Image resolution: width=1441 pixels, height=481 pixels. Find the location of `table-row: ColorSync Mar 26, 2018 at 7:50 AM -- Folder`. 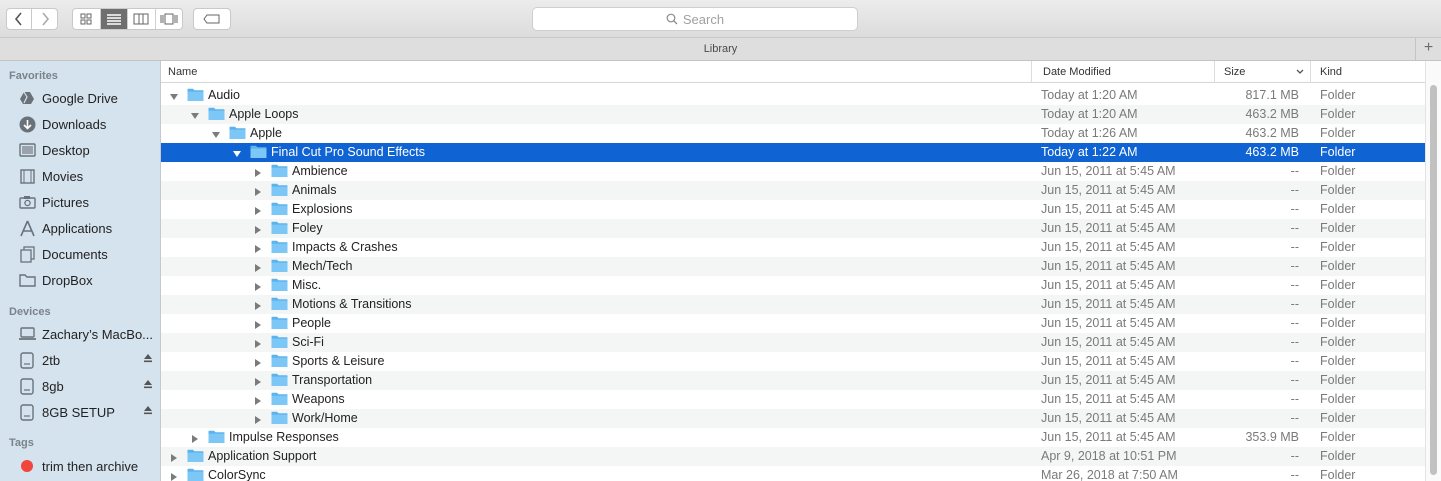

table-row: ColorSync Mar 26, 2018 at 7:50 AM -- Folder is located at coordinates (793, 473).